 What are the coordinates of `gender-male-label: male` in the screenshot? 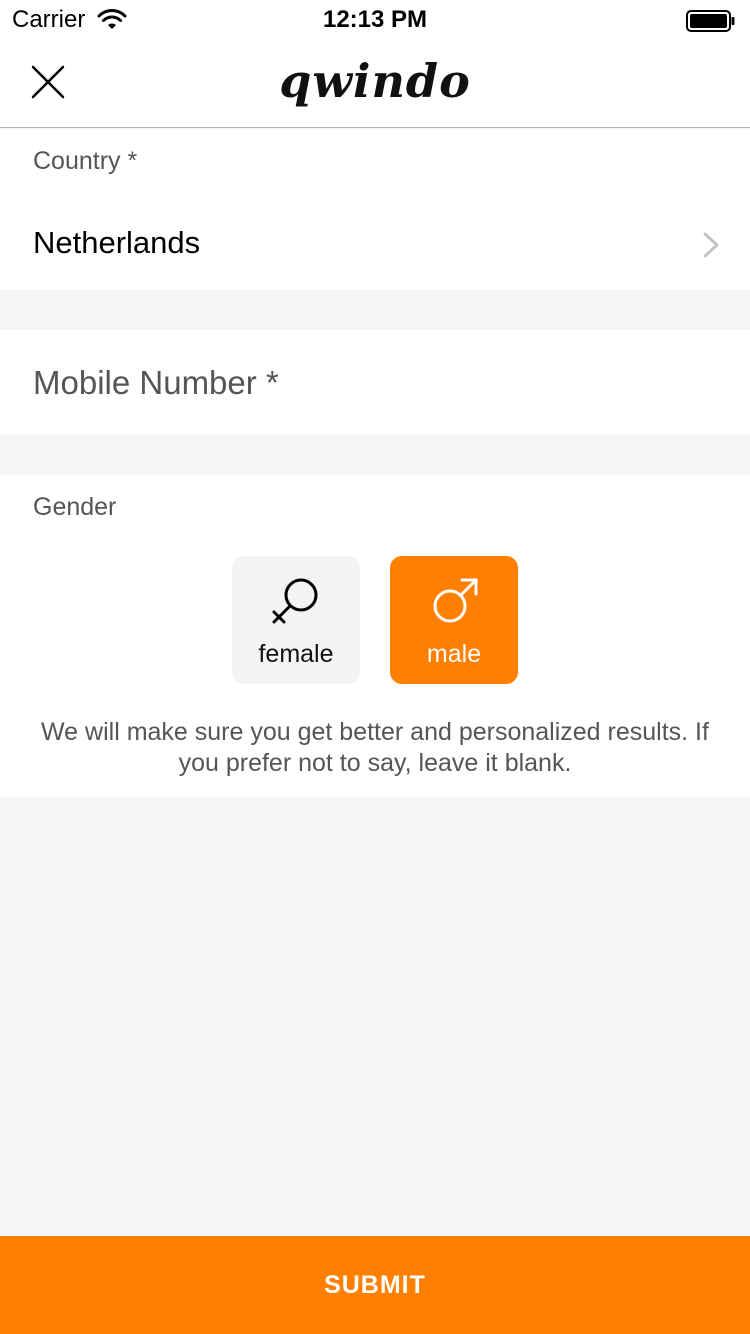 It's located at (454, 654).